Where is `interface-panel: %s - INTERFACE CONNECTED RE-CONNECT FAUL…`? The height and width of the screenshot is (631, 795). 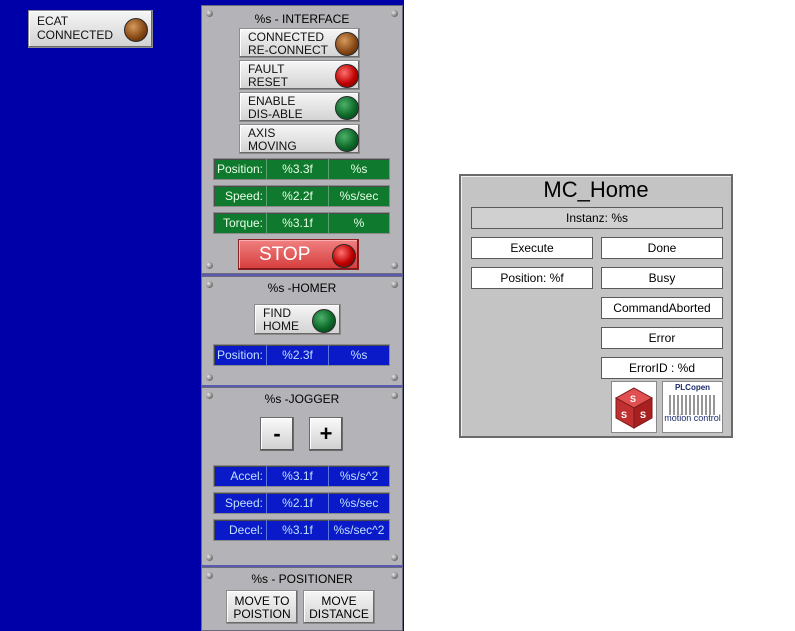 interface-panel: %s - INTERFACE CONNECTED RE-CONNECT FAUL… is located at coordinates (302, 139).